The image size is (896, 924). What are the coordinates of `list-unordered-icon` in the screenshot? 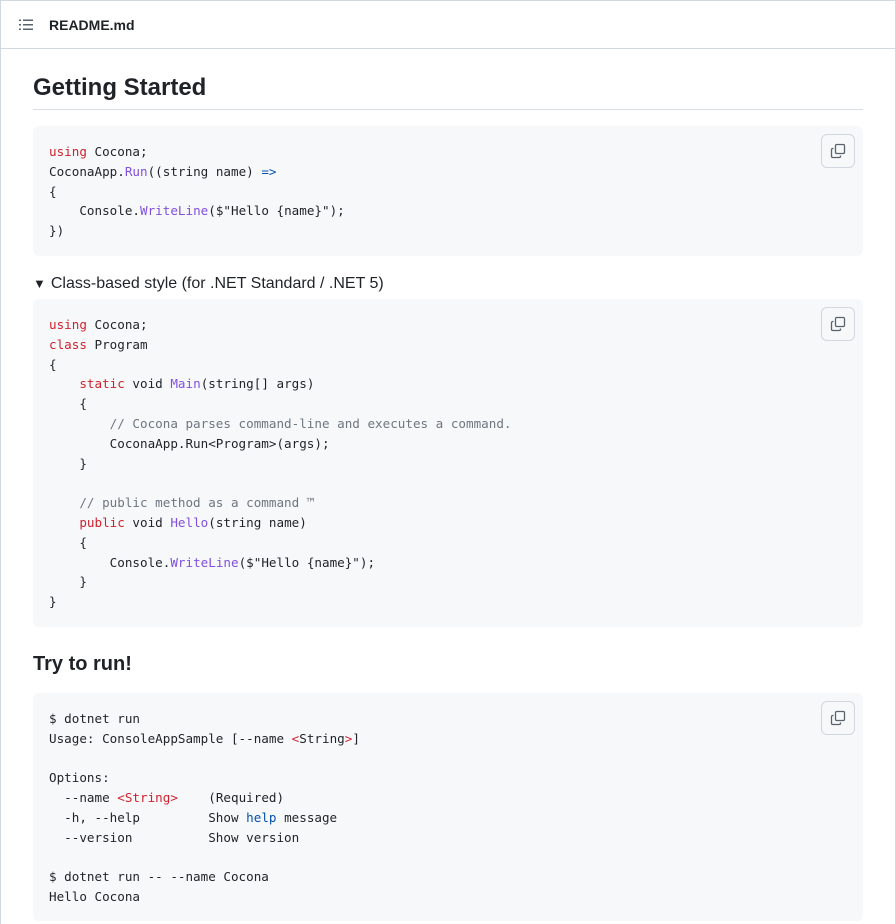 It's located at (26, 25).